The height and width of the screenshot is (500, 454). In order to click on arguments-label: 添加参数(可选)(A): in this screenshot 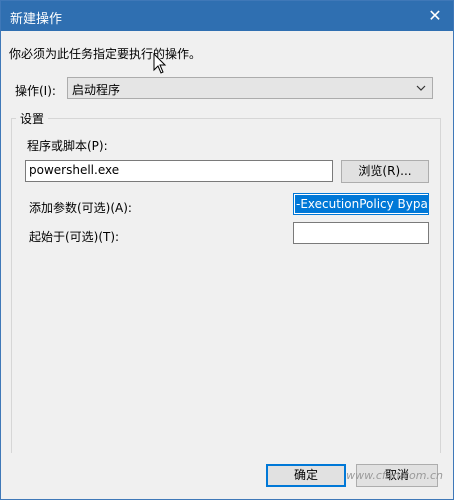, I will do `click(80, 208)`.